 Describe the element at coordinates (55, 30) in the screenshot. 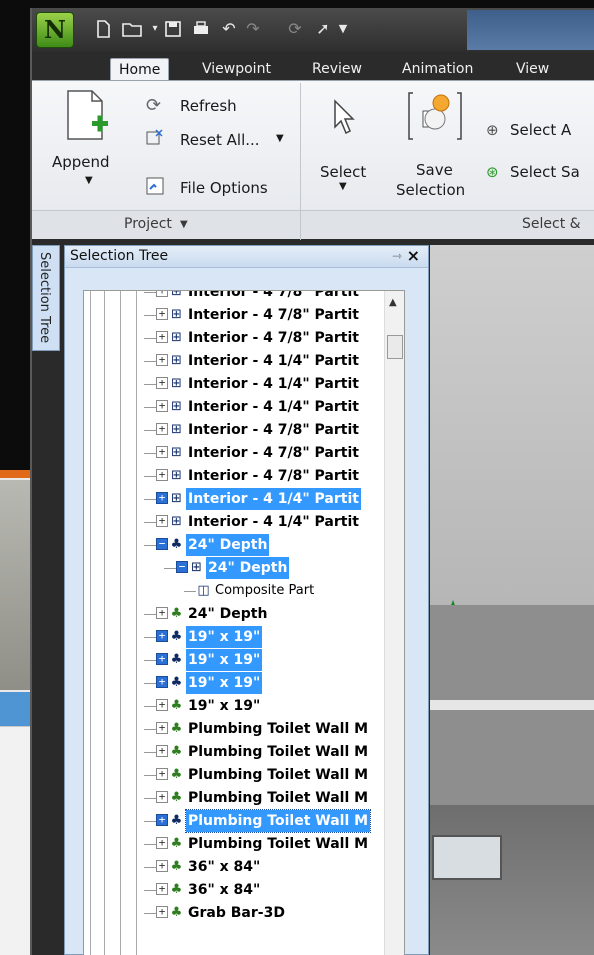

I see `app-menu-button: N` at that location.